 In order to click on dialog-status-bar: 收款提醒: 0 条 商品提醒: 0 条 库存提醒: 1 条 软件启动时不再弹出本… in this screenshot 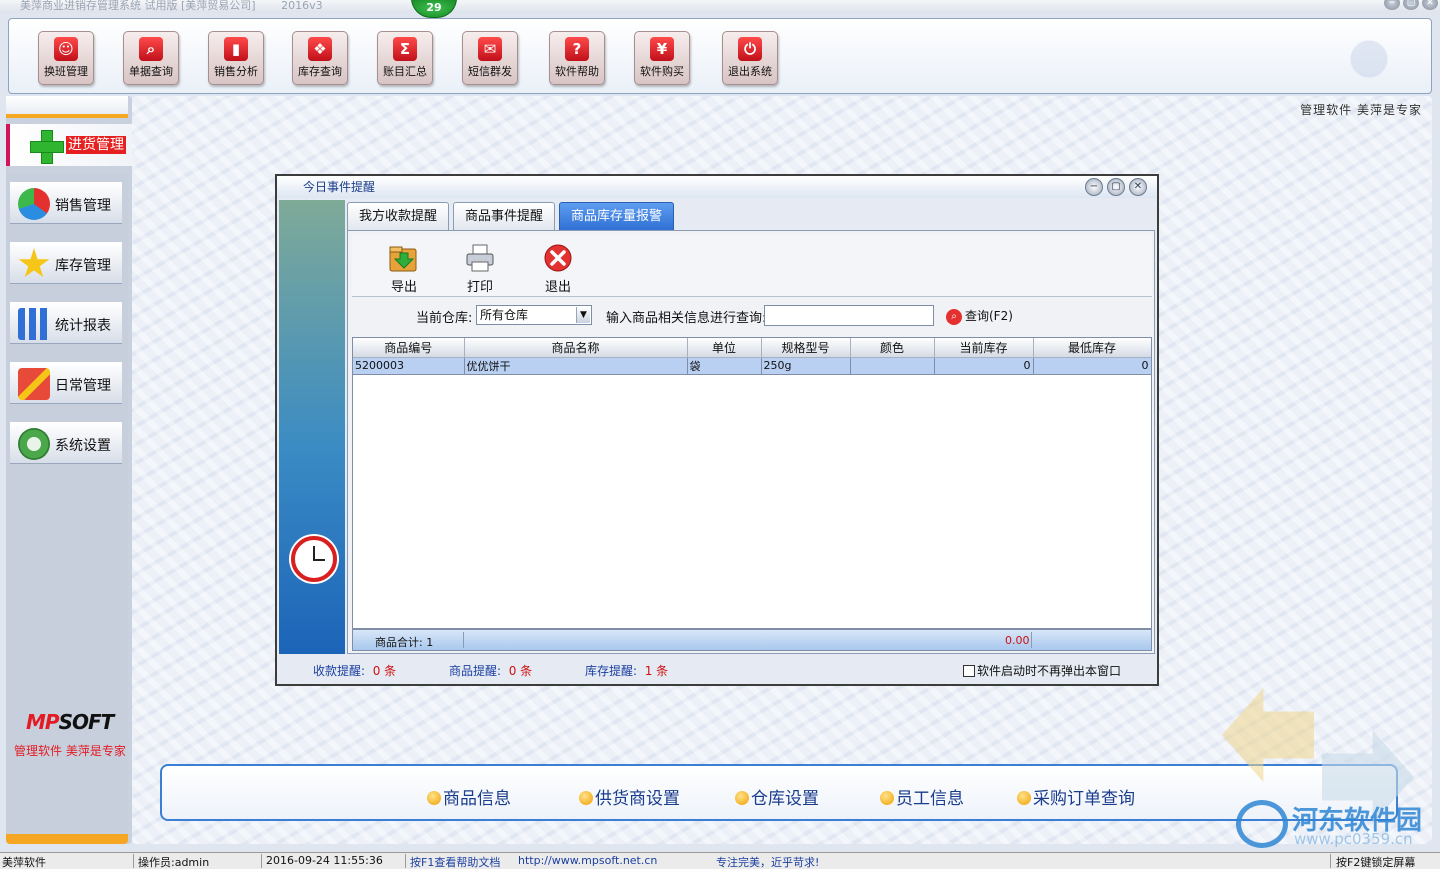, I will do `click(717, 669)`.